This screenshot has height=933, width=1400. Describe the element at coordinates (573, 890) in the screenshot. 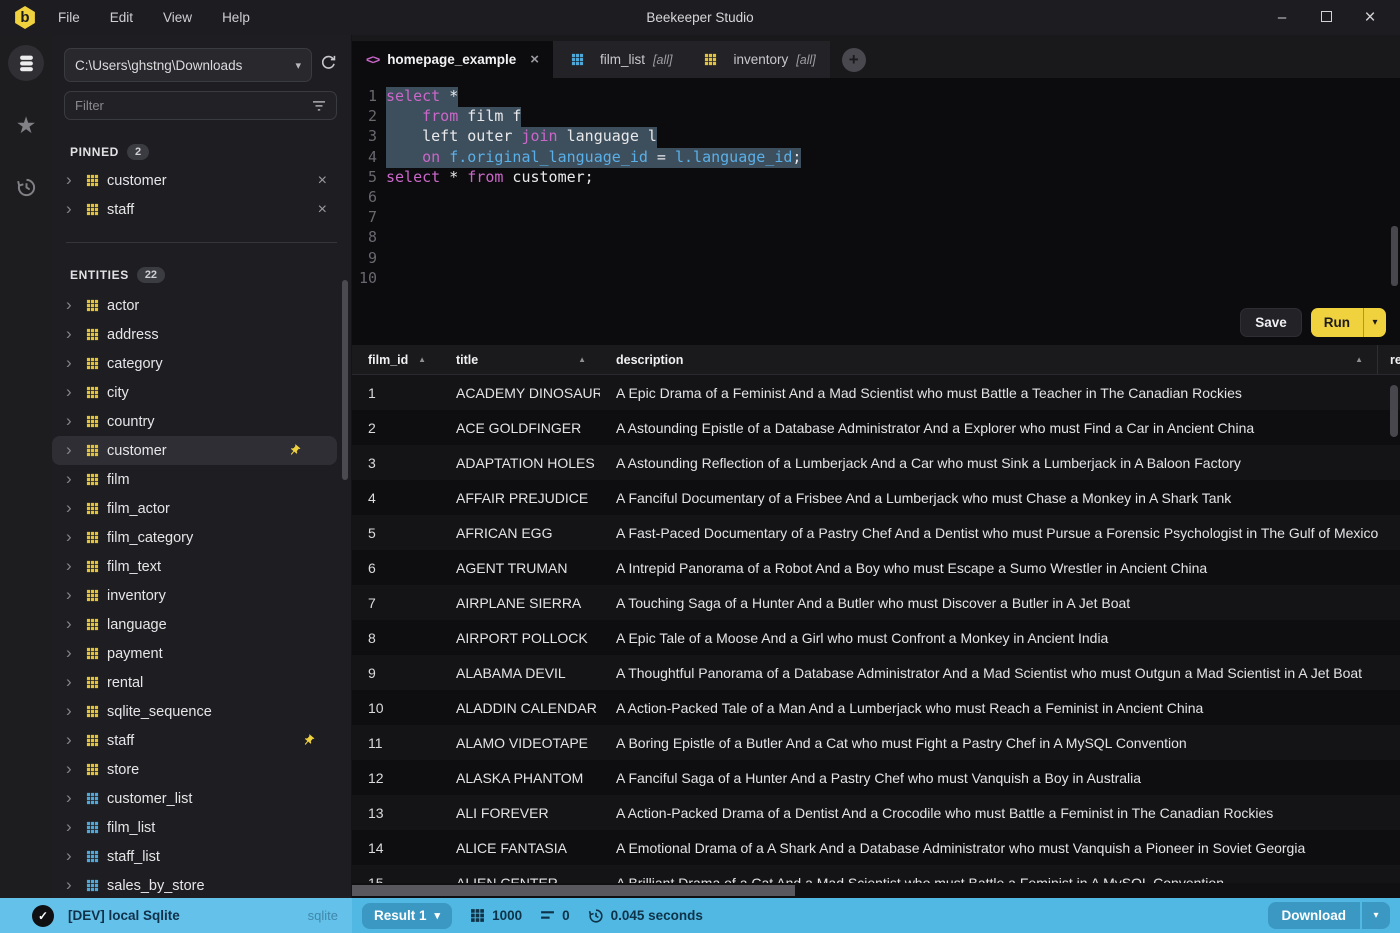

I see `horizontal-scrollbar-thumb` at that location.